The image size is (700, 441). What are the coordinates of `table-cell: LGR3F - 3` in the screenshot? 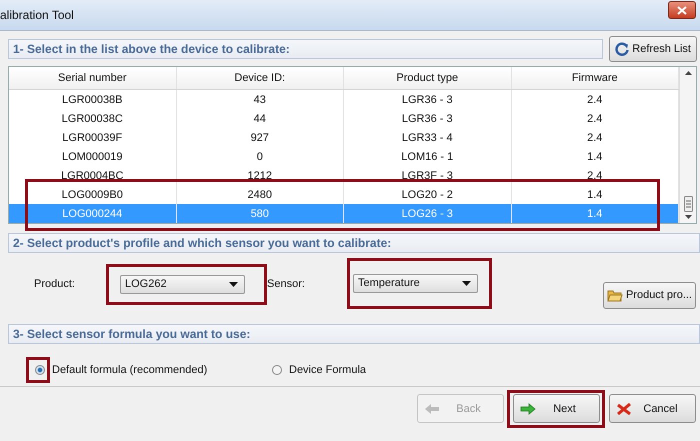 It's located at (428, 175).